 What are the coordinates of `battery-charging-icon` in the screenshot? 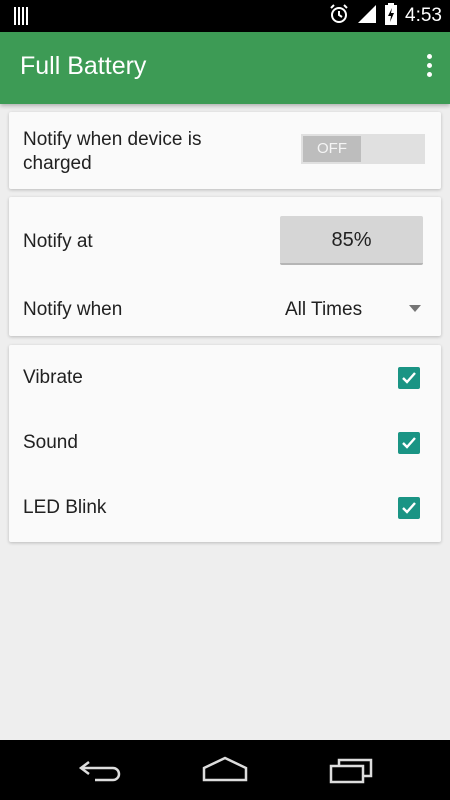 It's located at (391, 16).